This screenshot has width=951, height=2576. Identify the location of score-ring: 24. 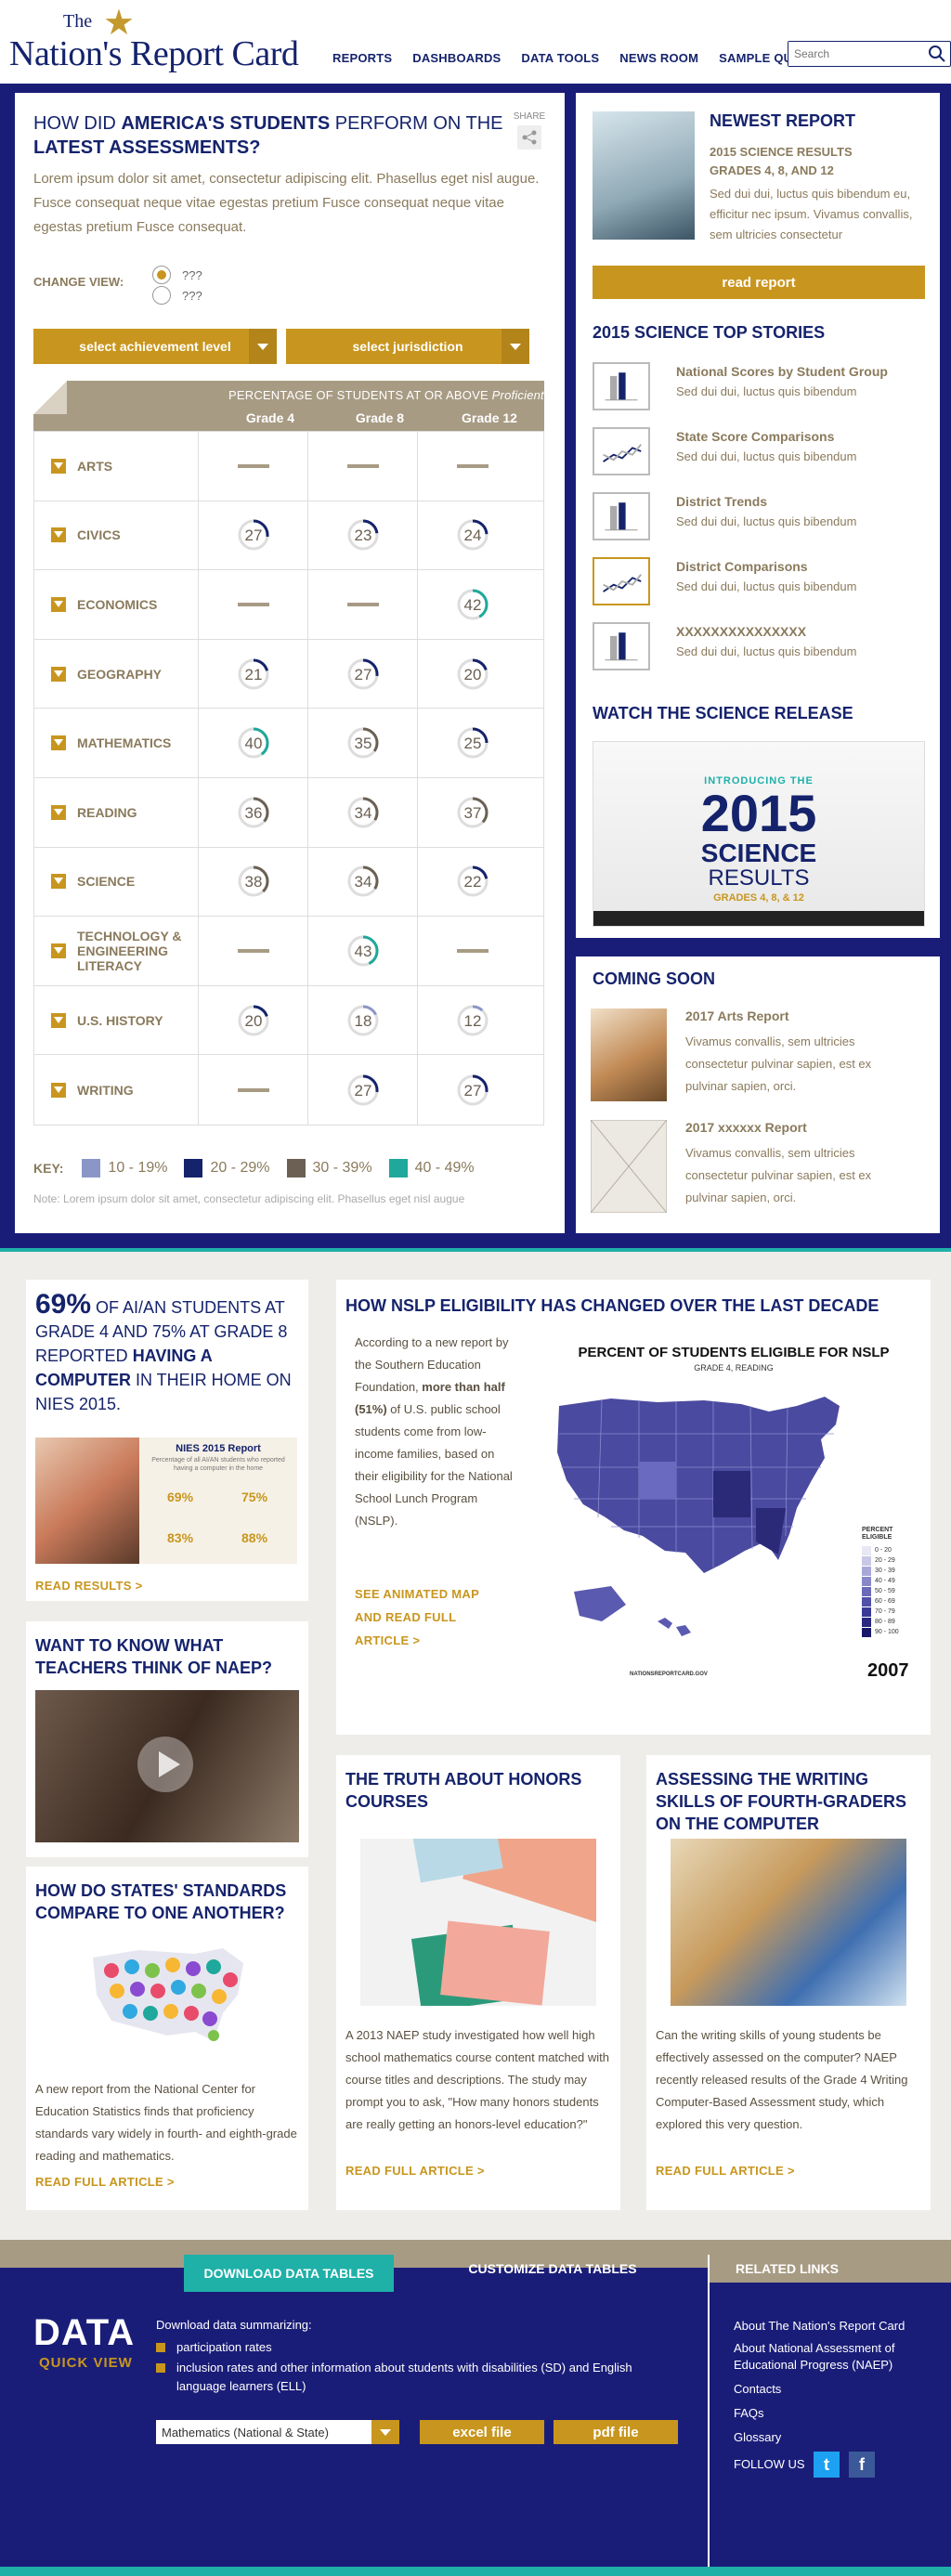
(472, 535).